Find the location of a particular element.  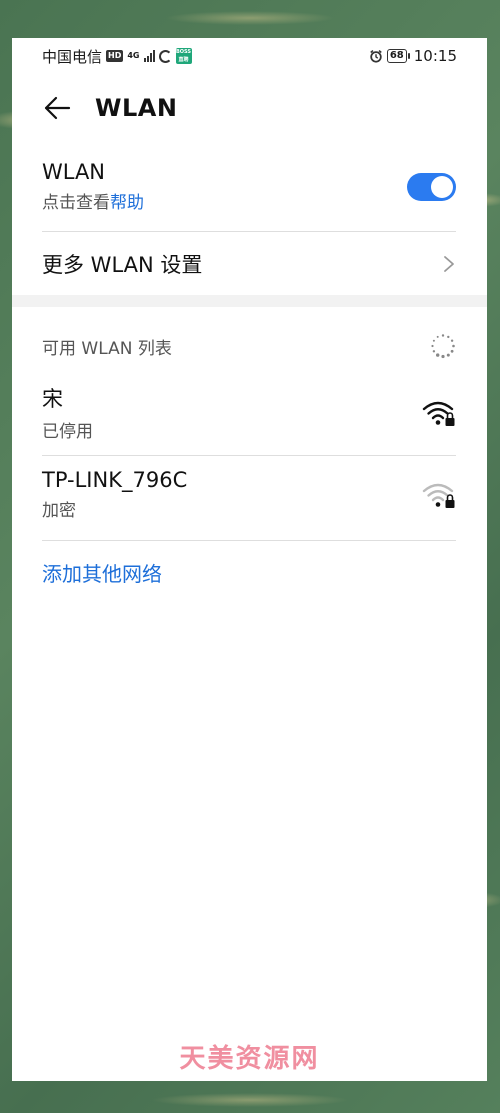

page-title: WLAN is located at coordinates (136, 108).